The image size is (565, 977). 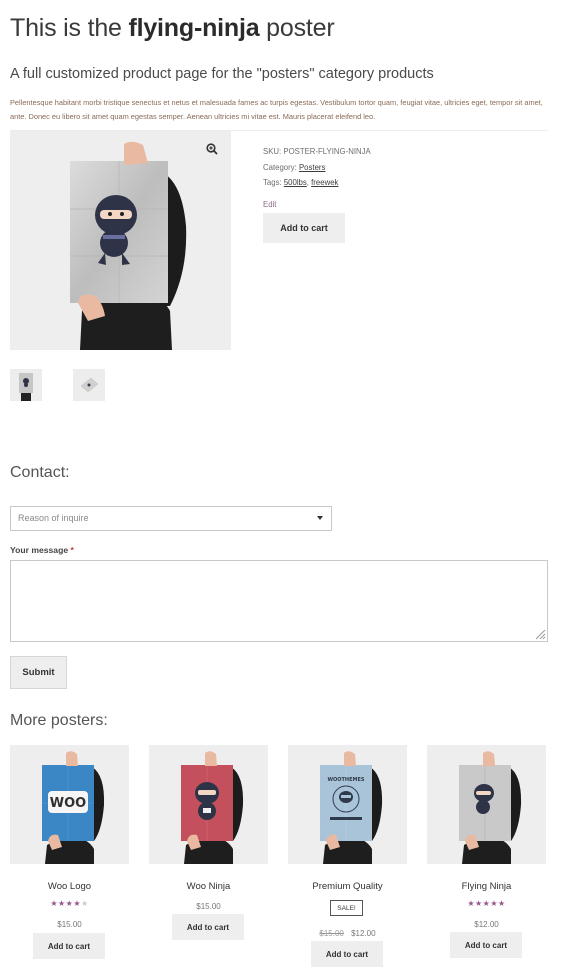 I want to click on product-main-image, so click(x=120, y=240).